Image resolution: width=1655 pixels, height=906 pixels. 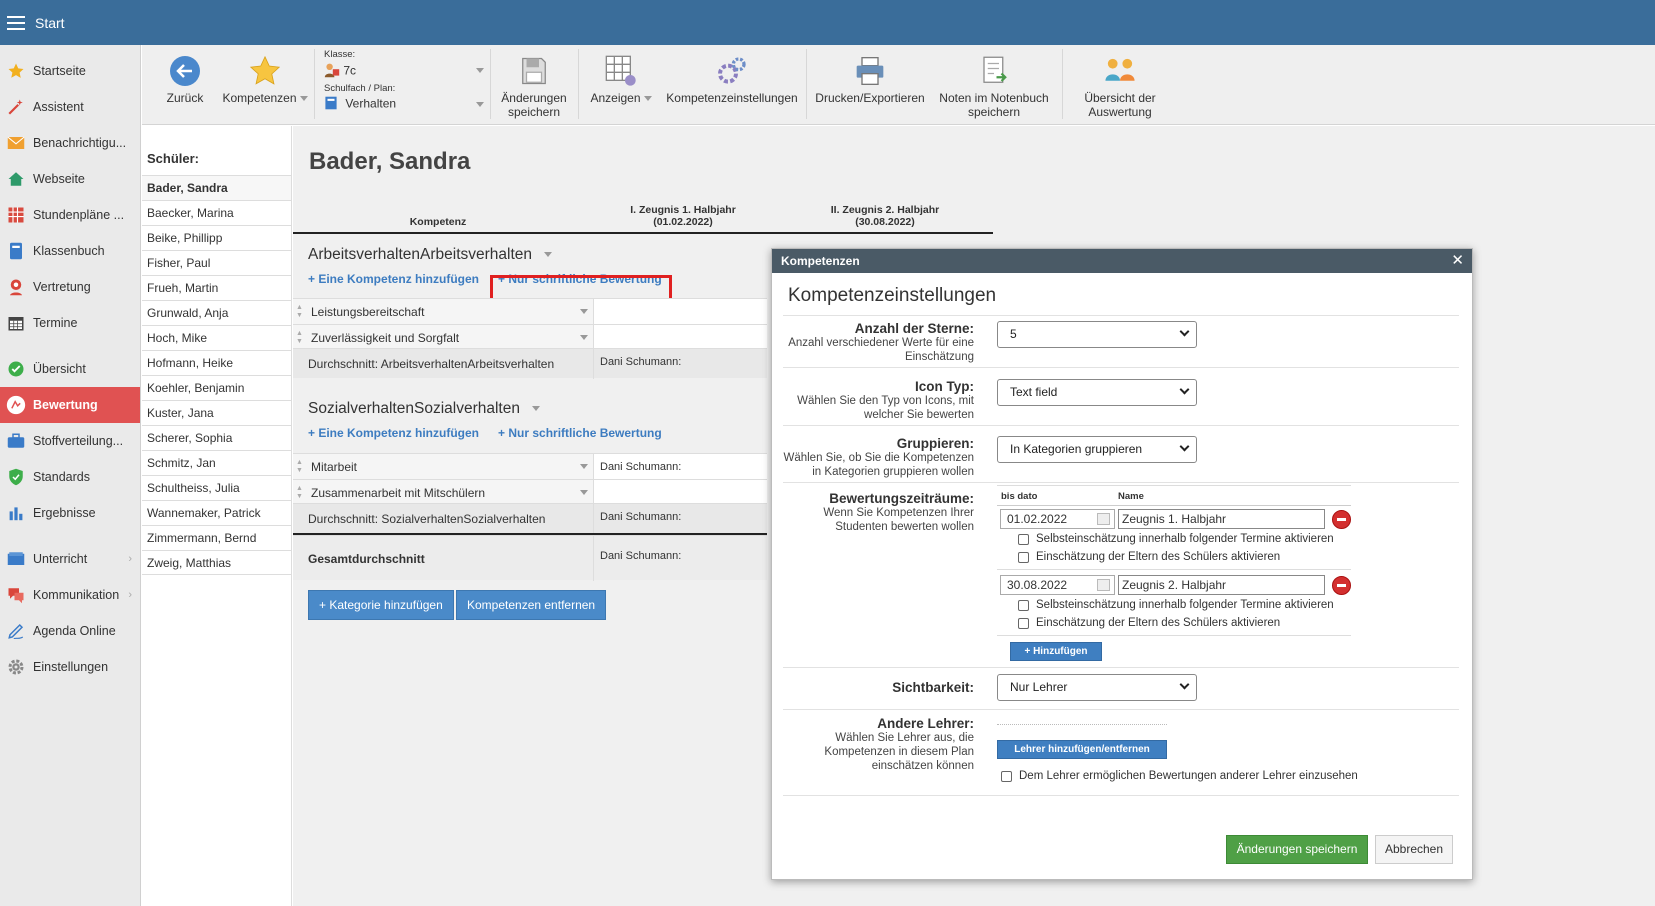 I want to click on add-period-button: + Hinzufügen, so click(x=1056, y=651).